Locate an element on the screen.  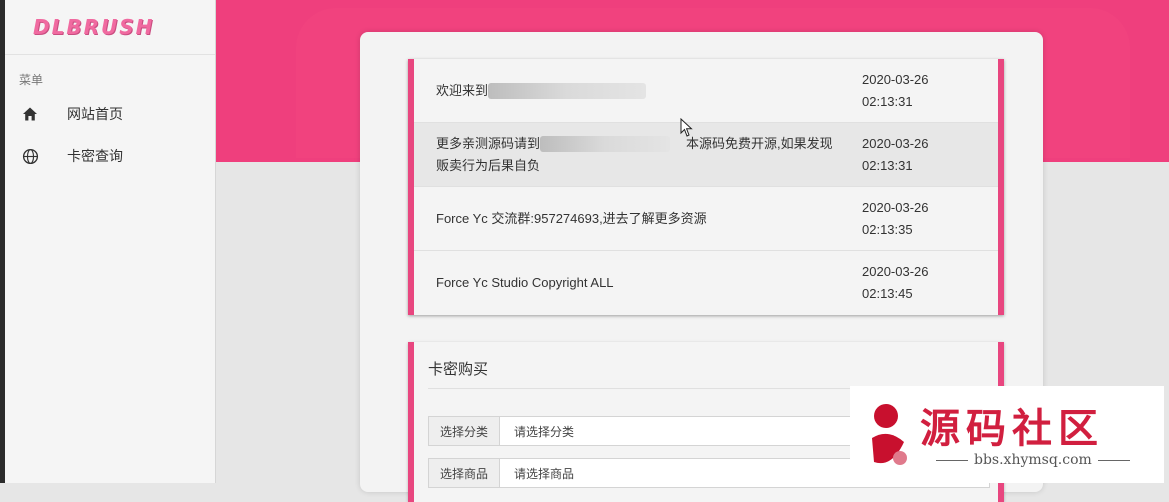
sidebar-item-label: 网站首页 is located at coordinates (95, 114).